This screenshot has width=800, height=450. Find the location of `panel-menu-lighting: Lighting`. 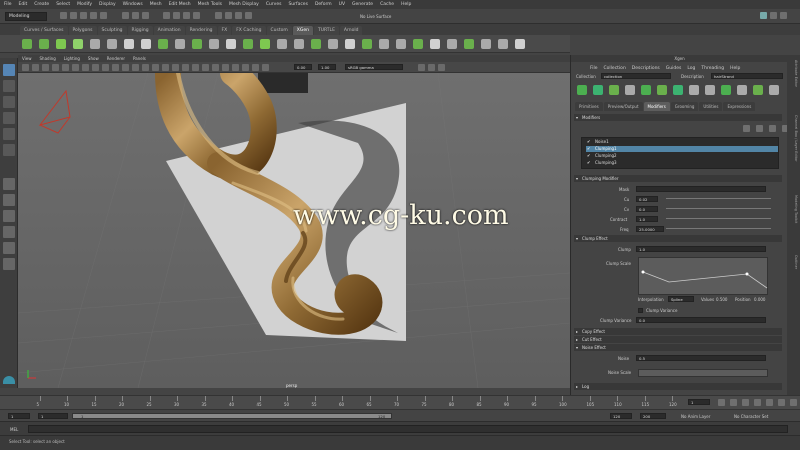

panel-menu-lighting: Lighting is located at coordinates (72, 58).